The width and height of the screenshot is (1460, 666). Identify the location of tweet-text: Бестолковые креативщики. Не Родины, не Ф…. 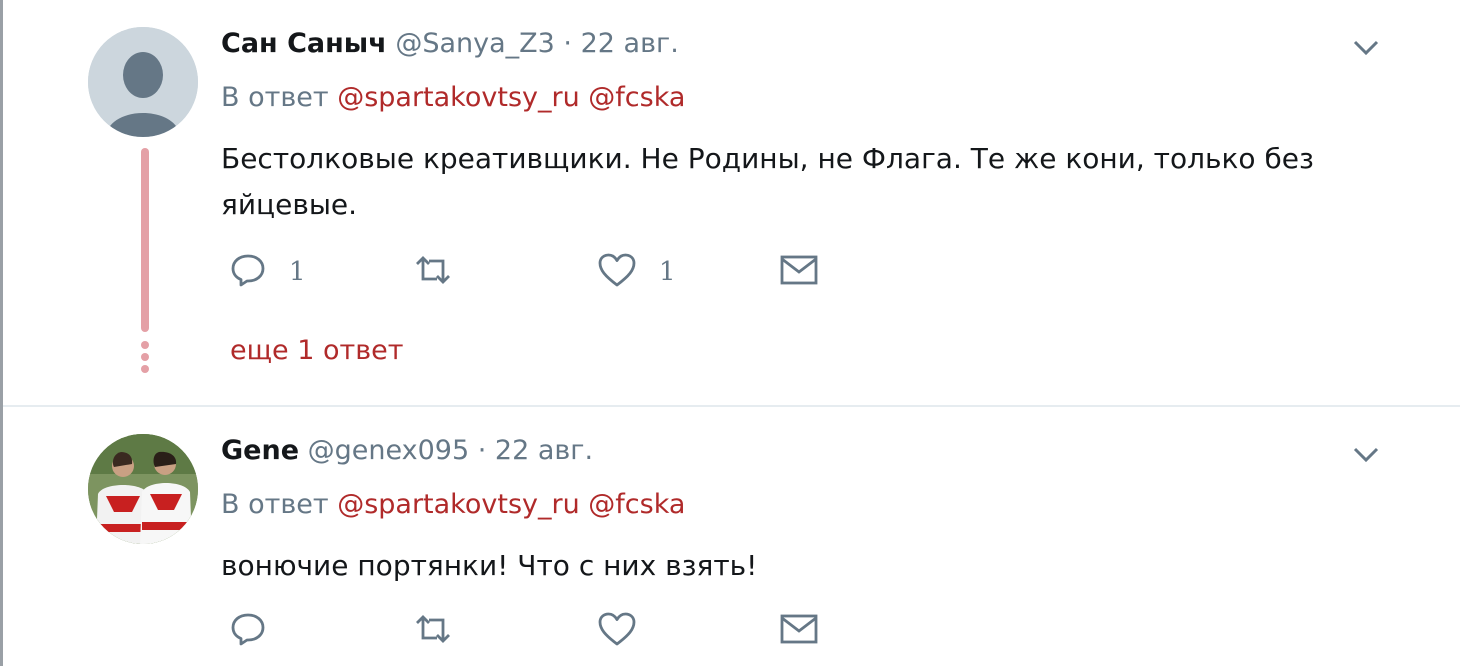
(767, 181).